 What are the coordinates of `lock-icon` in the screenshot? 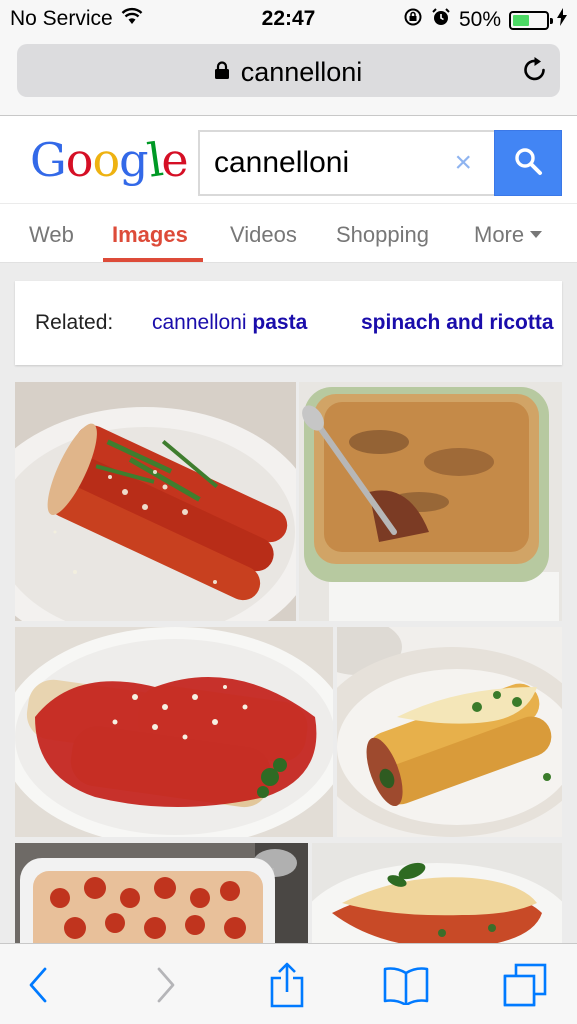 It's located at (221, 70).